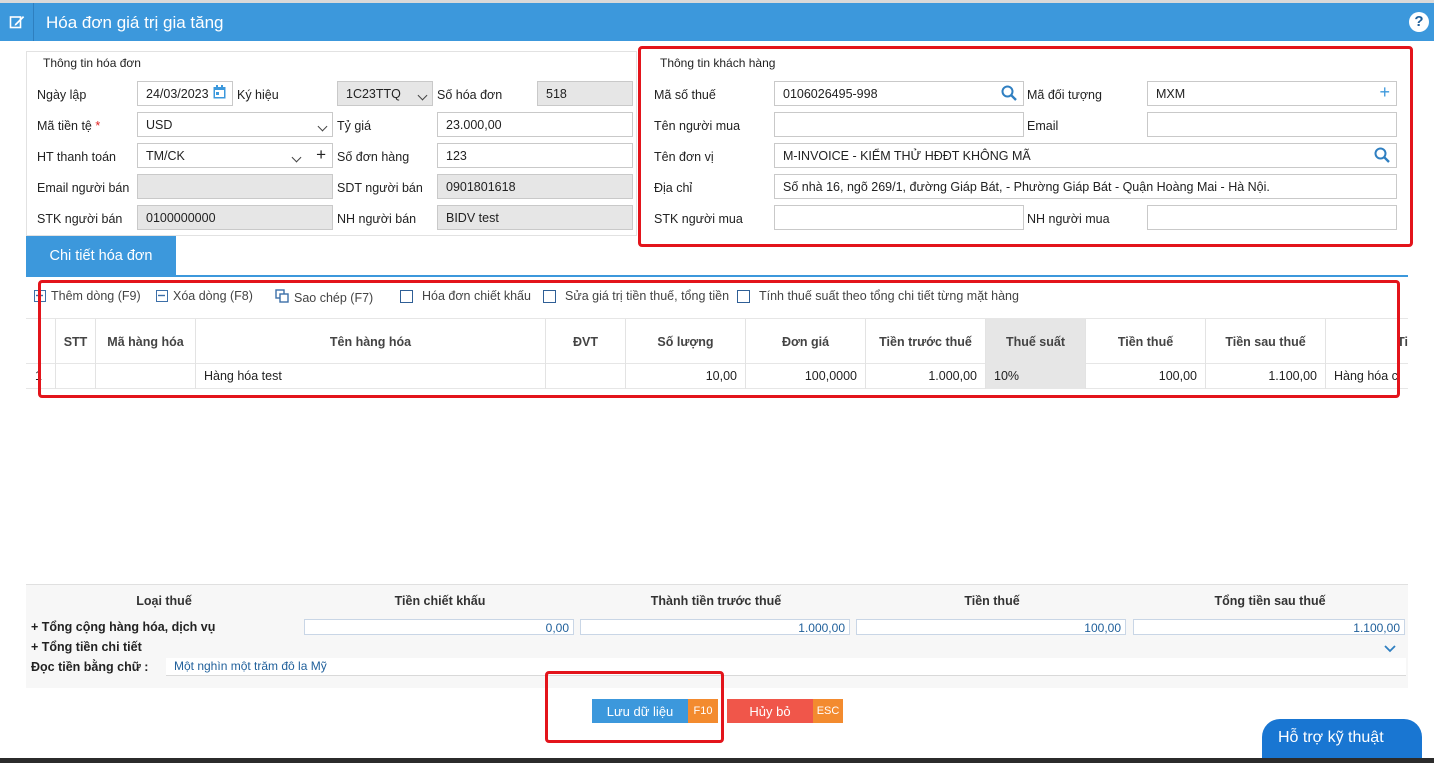  What do you see at coordinates (75, 342) in the screenshot?
I see `column-header: STT` at bounding box center [75, 342].